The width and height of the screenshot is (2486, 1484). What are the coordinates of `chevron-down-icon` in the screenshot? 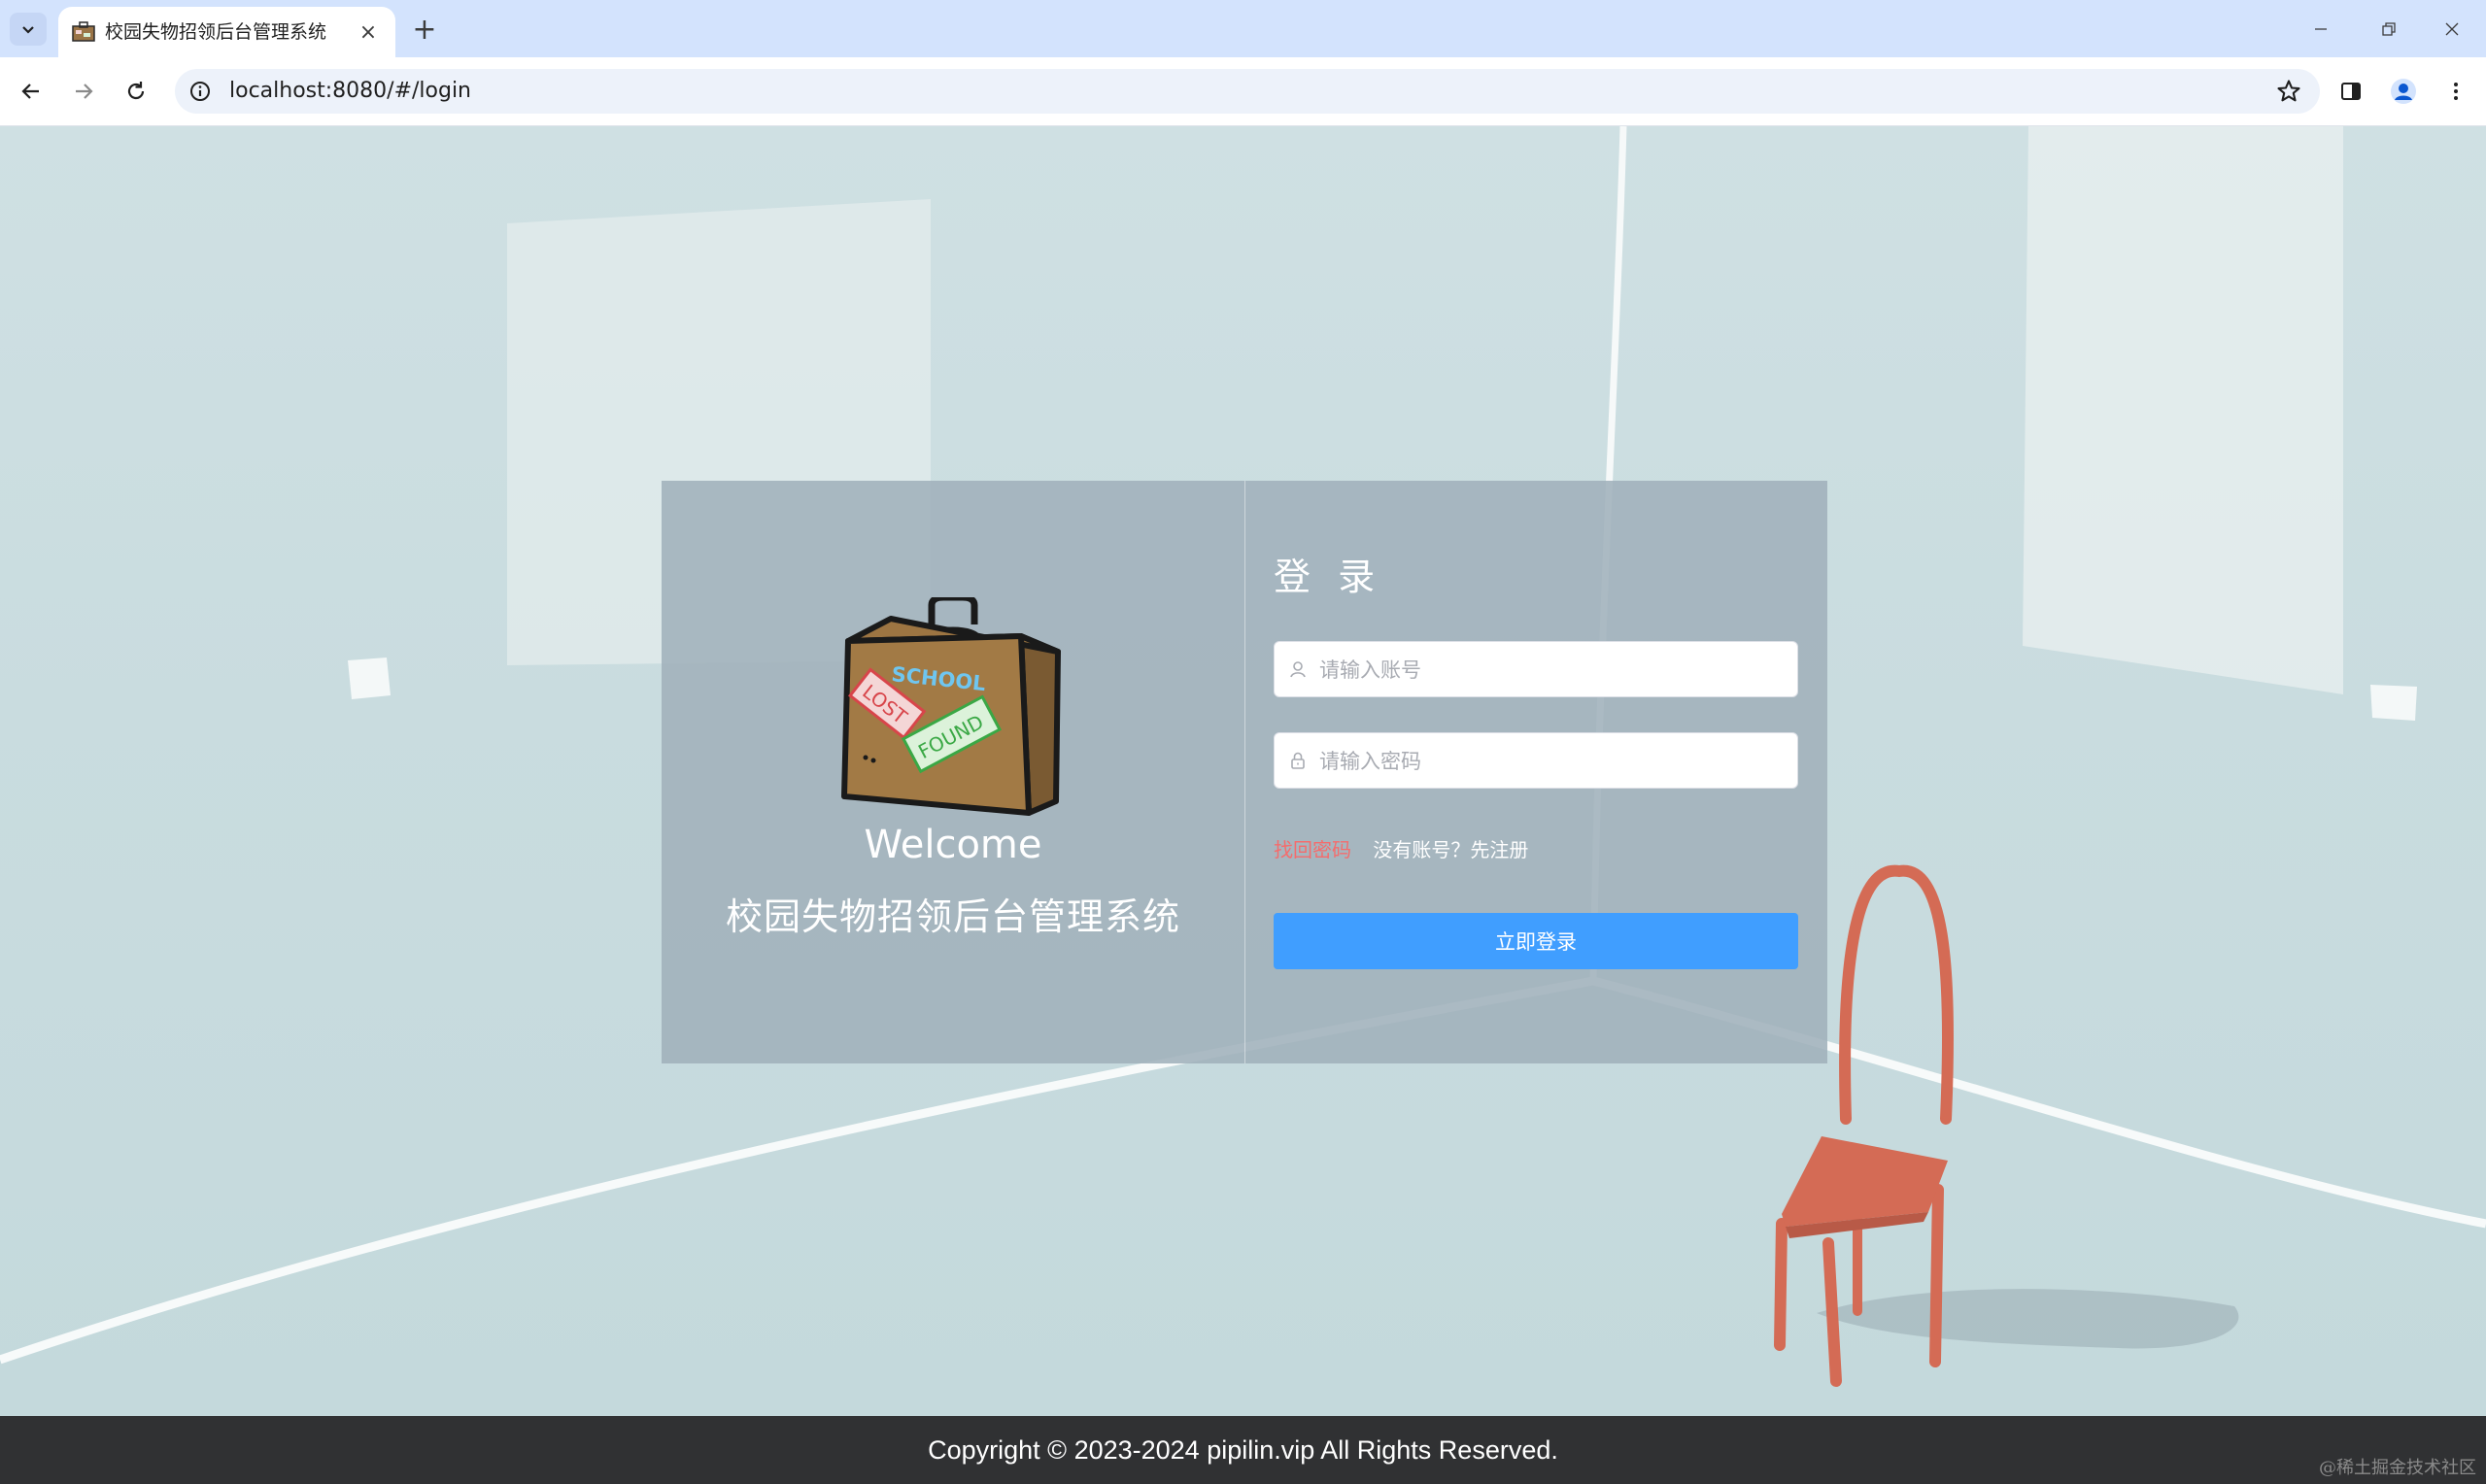 It's located at (28, 30).